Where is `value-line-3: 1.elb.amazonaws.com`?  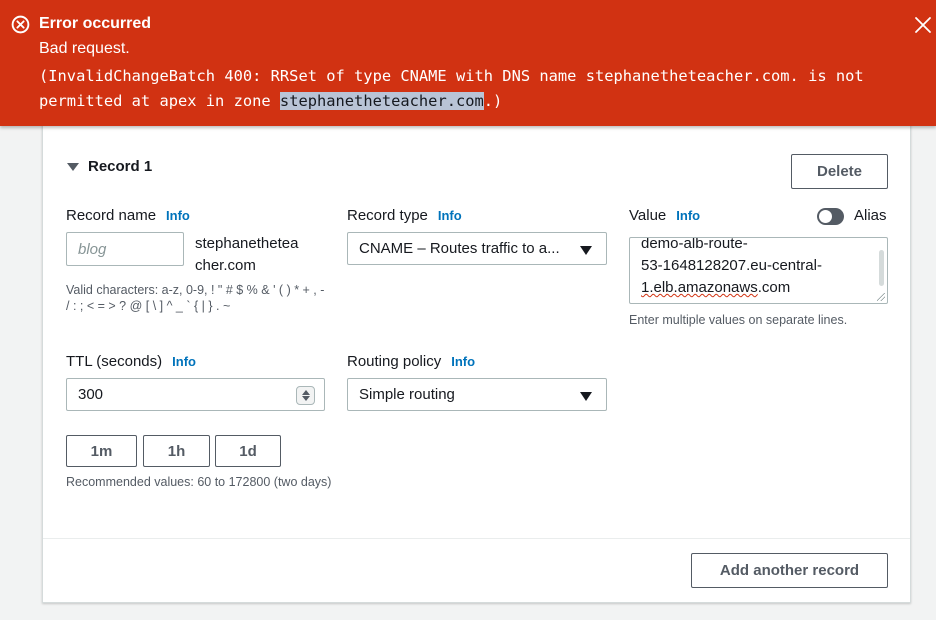
value-line-3: 1.elb.amazonaws.com is located at coordinates (758, 288).